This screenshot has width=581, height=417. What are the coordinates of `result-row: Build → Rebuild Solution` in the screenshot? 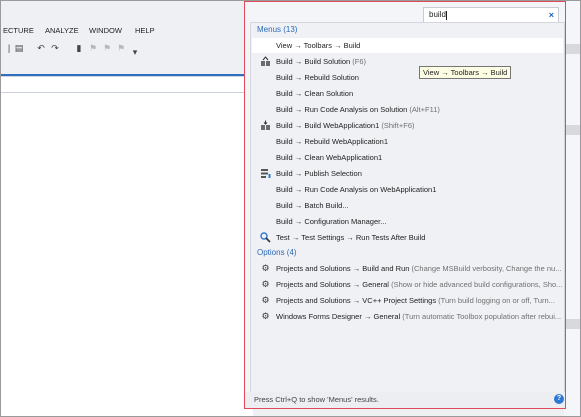 It's located at (407, 77).